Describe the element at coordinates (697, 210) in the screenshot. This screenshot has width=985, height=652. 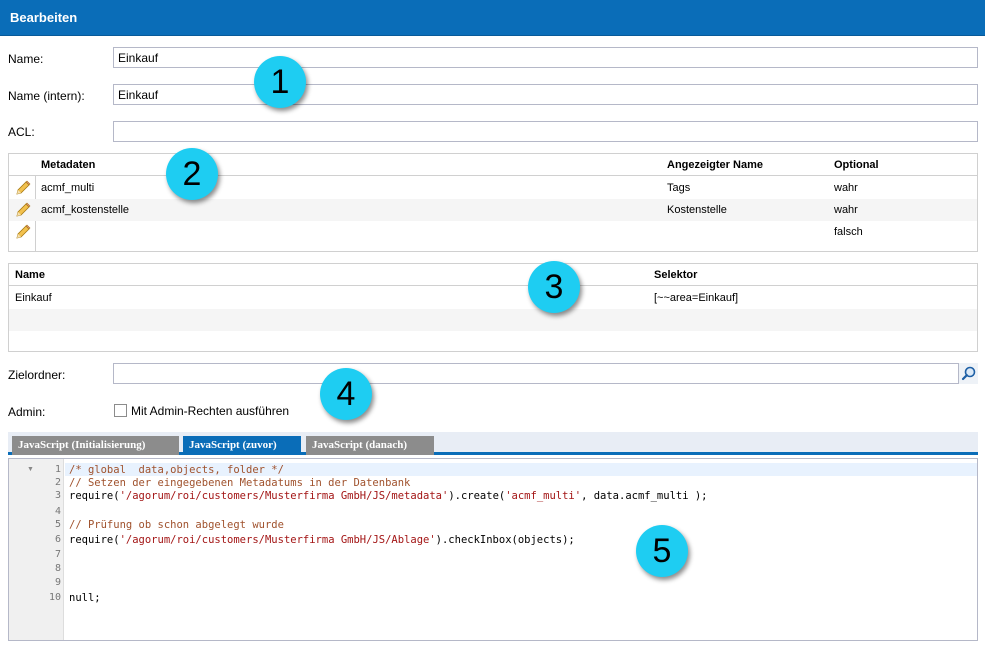
I see `angezeigter-name-cell: Kostenstelle` at that location.